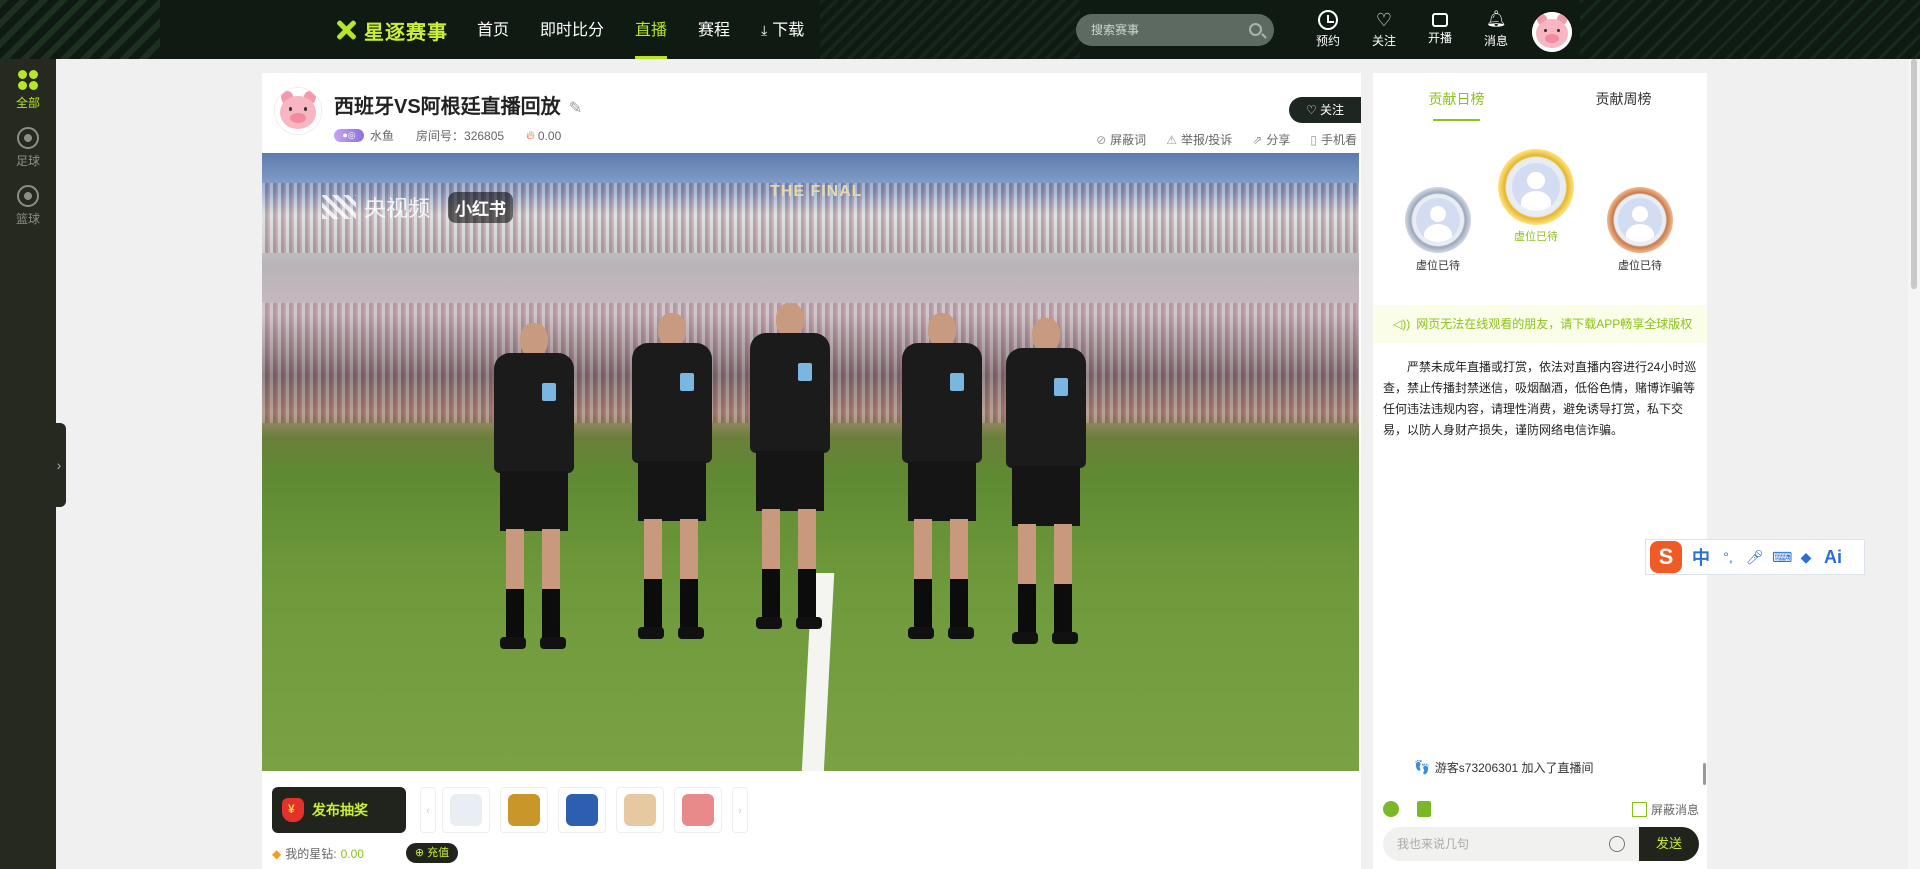 The image size is (1920, 869). I want to click on anchor-name: 水鱼, so click(382, 136).